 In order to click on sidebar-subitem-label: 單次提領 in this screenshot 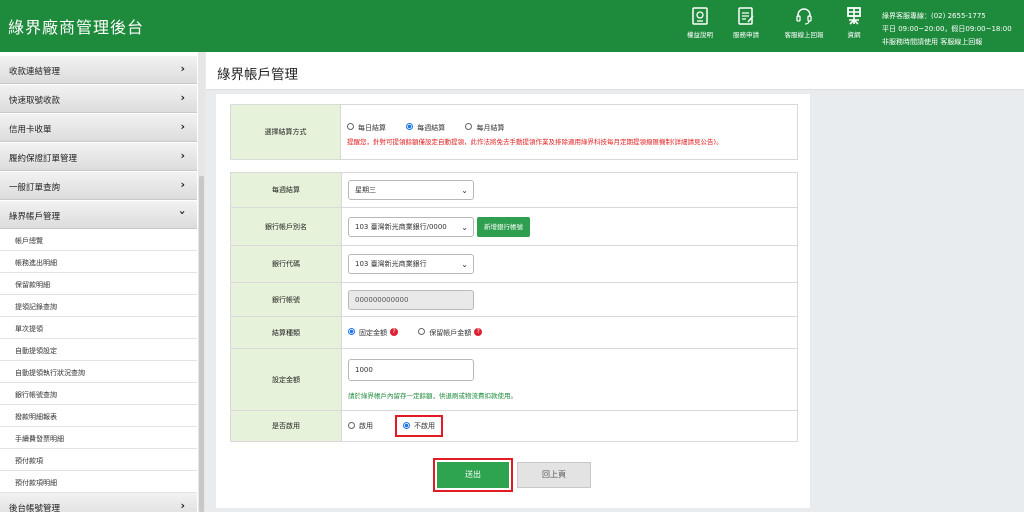, I will do `click(29, 329)`.